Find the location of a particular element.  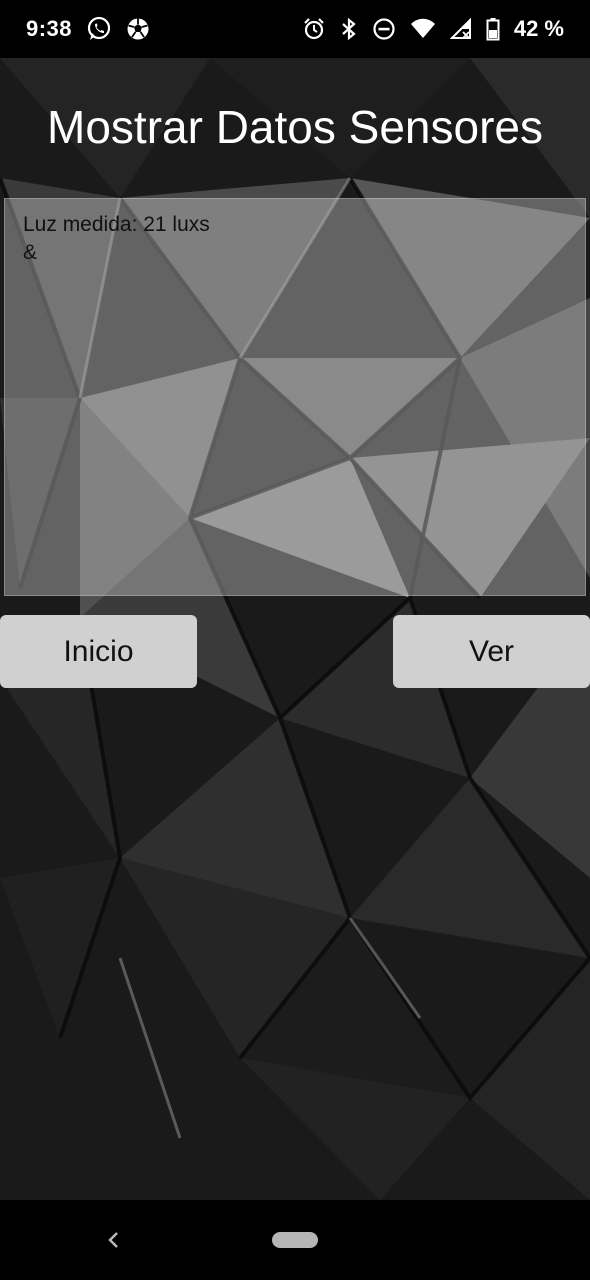

battery-icon is located at coordinates (493, 29).